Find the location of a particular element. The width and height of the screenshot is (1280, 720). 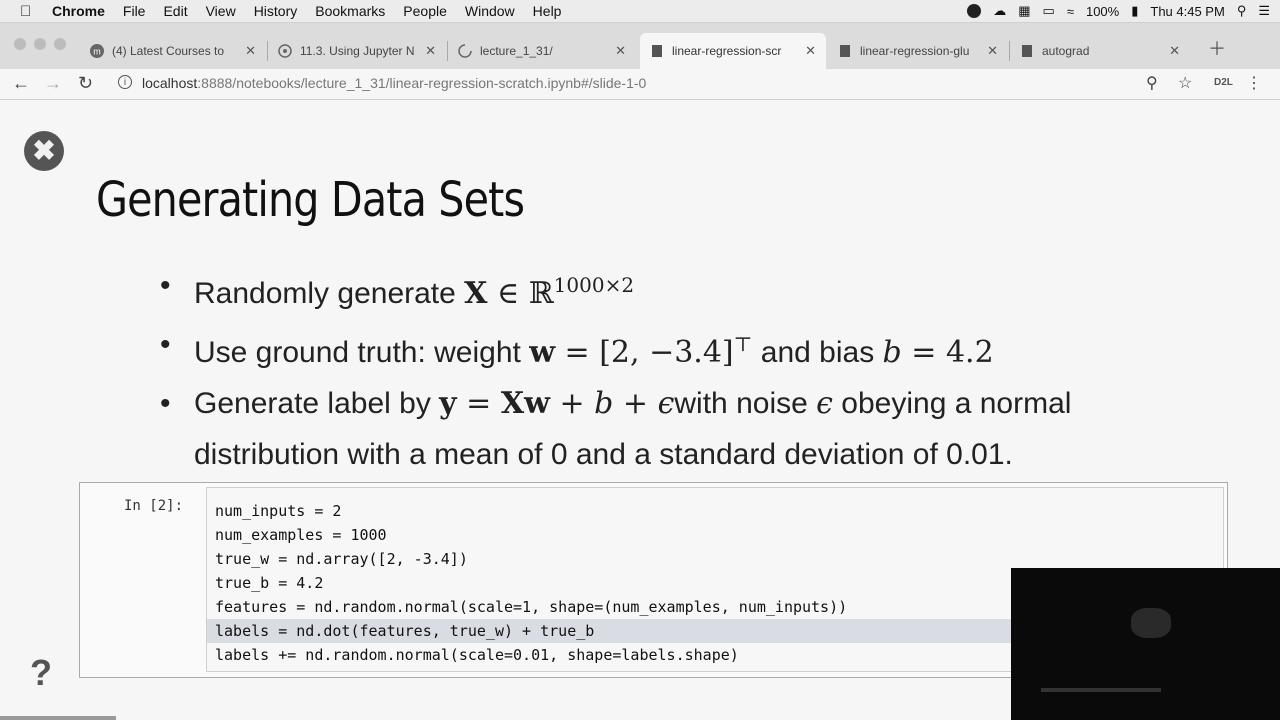

minimize-window-button is located at coordinates (40, 44).